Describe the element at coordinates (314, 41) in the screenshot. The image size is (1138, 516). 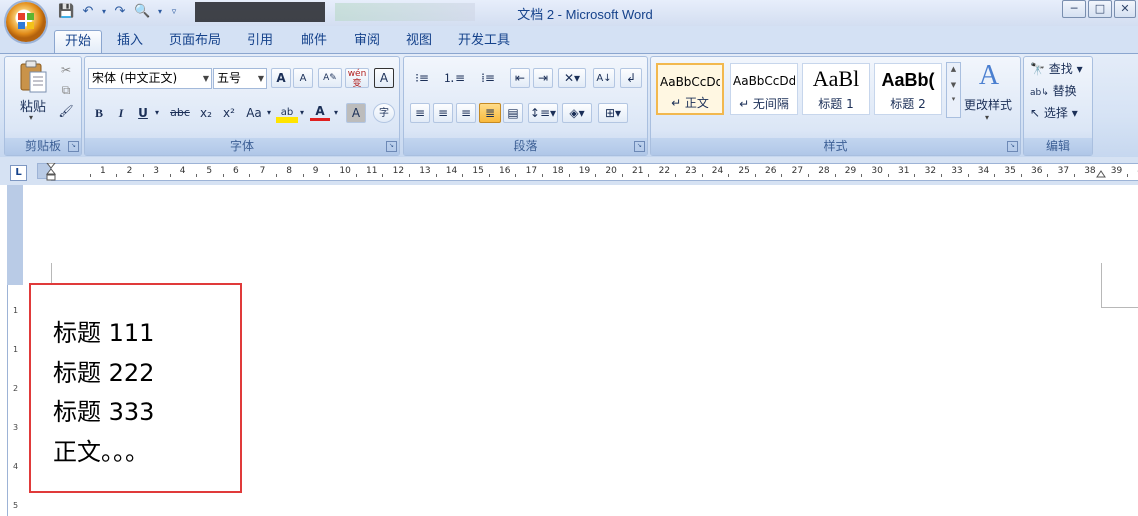
I see `tab-mailings: 邮件` at that location.